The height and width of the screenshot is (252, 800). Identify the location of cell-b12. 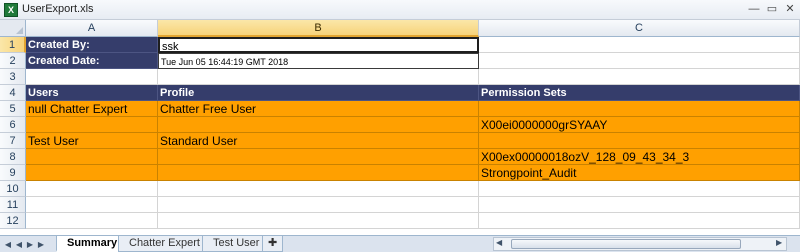
(318, 221).